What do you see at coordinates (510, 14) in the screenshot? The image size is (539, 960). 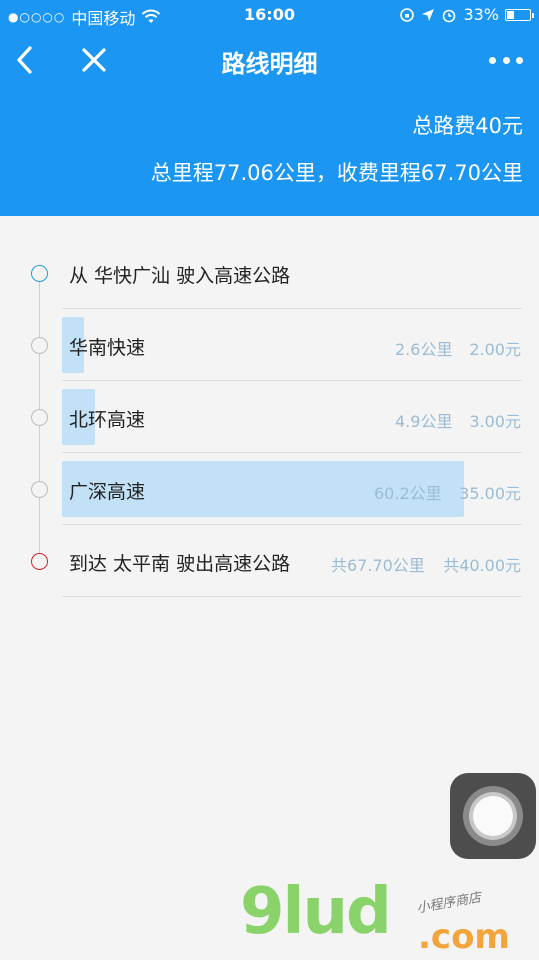 I see `battery-level` at bounding box center [510, 14].